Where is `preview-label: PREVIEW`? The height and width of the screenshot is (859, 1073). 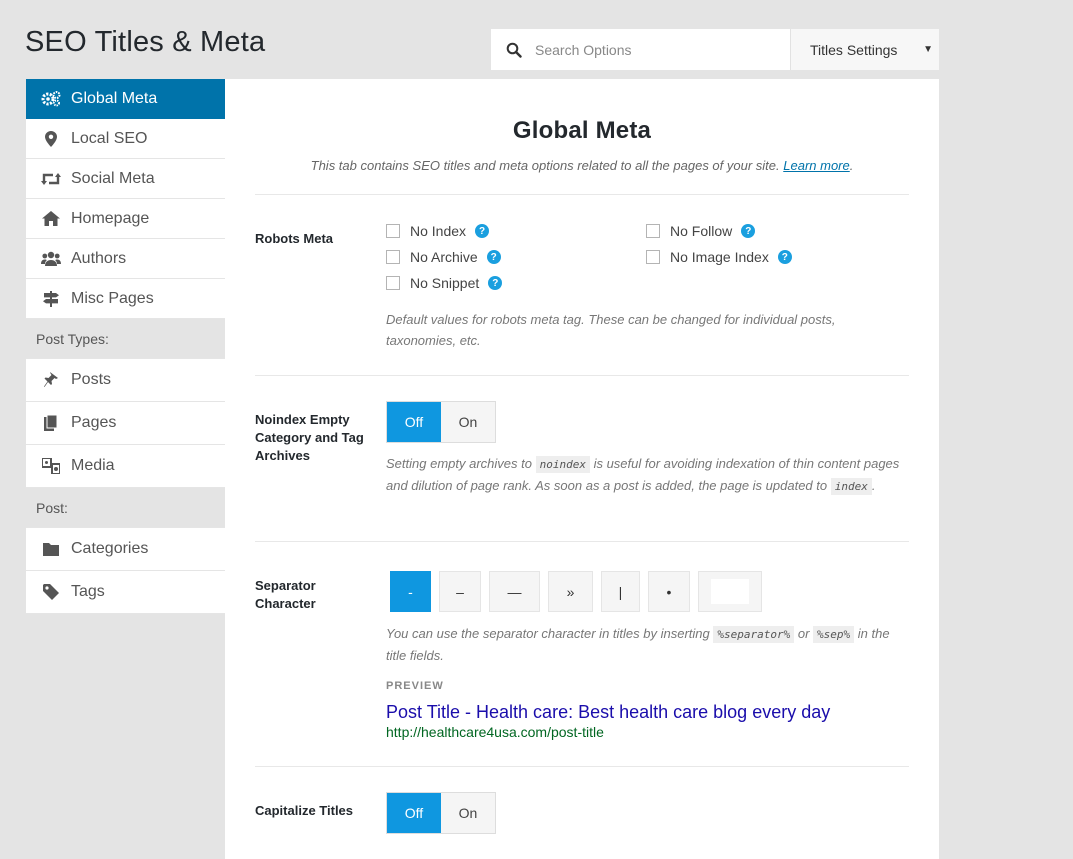 preview-label: PREVIEW is located at coordinates (415, 686).